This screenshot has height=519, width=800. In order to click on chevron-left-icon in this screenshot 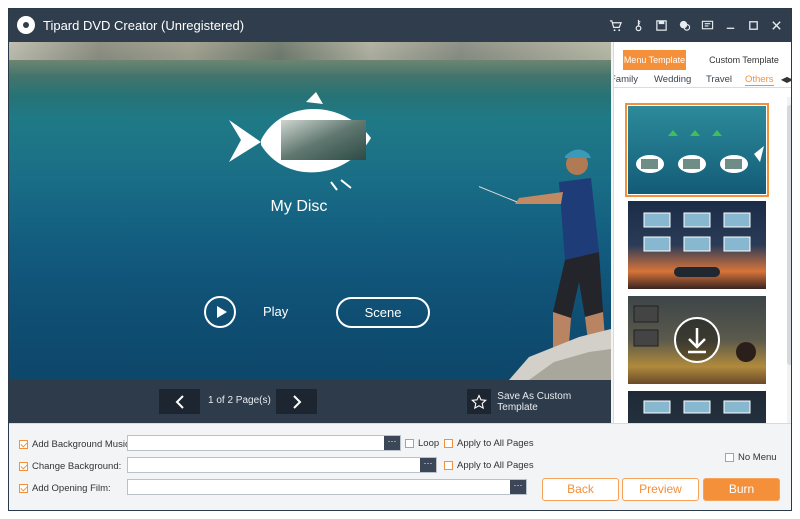, I will do `click(179, 401)`.